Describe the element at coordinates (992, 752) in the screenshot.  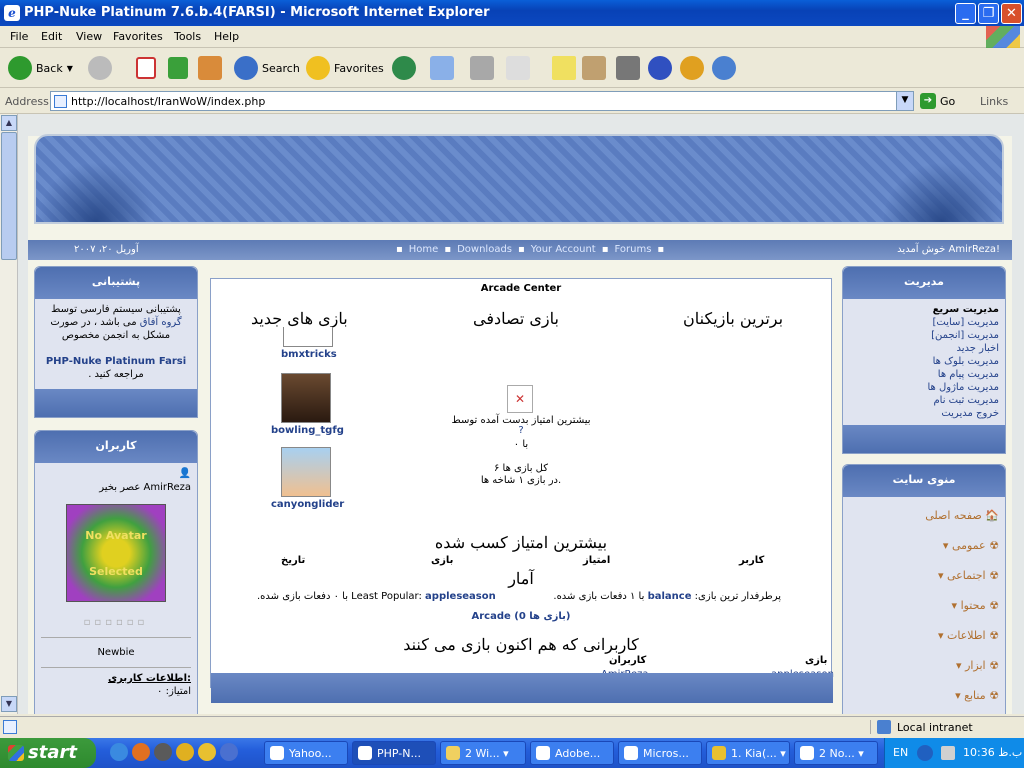
I see `clock: 10:36 ب.ظ` at that location.